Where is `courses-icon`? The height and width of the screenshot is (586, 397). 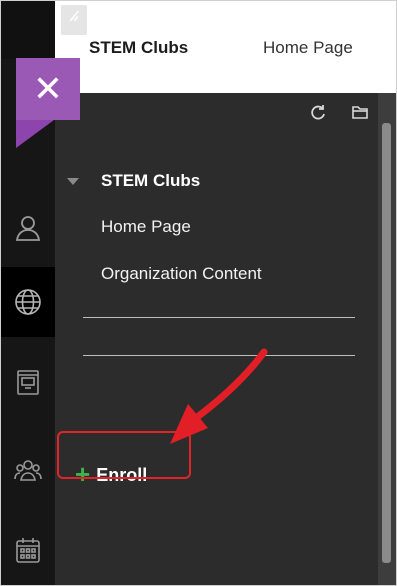 courses-icon is located at coordinates (28, 382).